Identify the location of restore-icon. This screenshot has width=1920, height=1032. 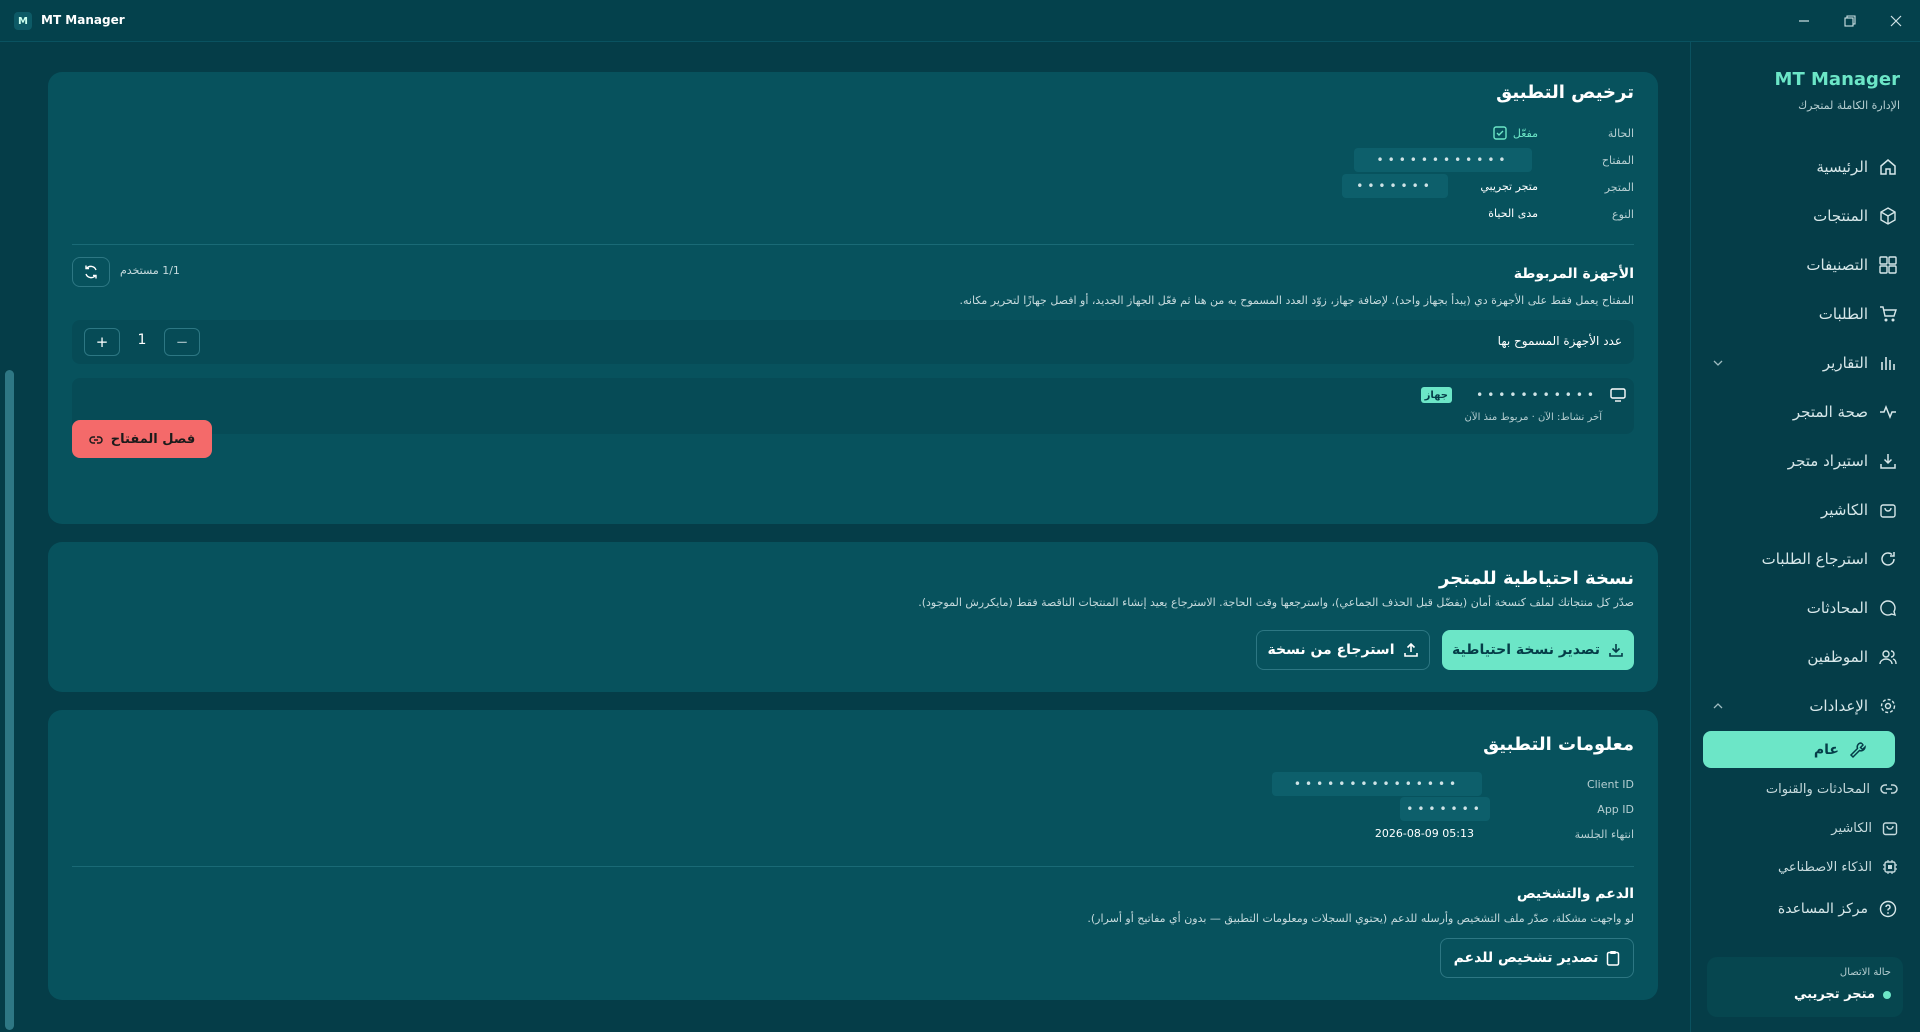
(1850, 21).